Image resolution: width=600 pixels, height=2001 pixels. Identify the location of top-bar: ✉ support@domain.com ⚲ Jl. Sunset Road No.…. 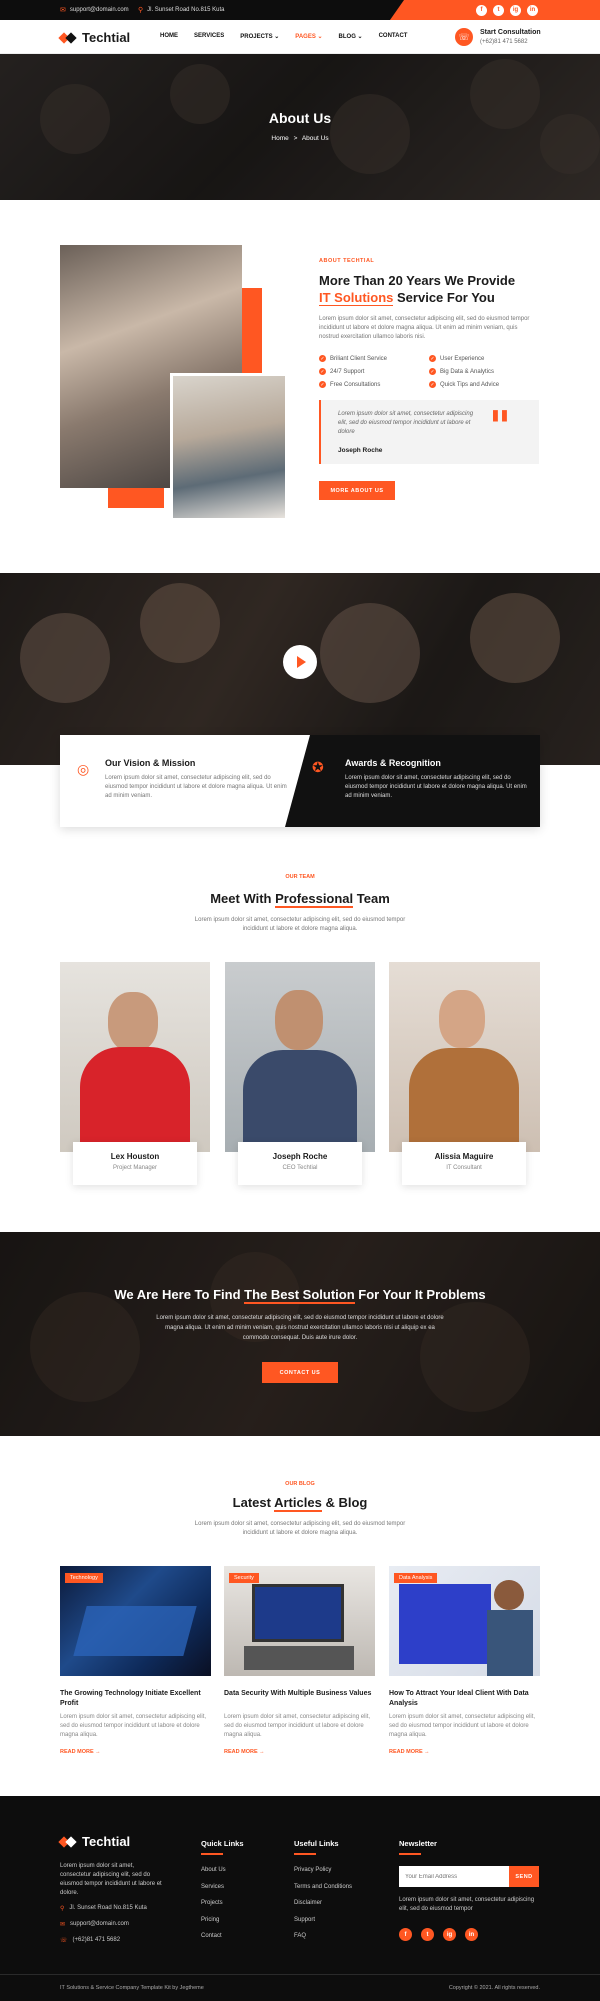
(300, 10).